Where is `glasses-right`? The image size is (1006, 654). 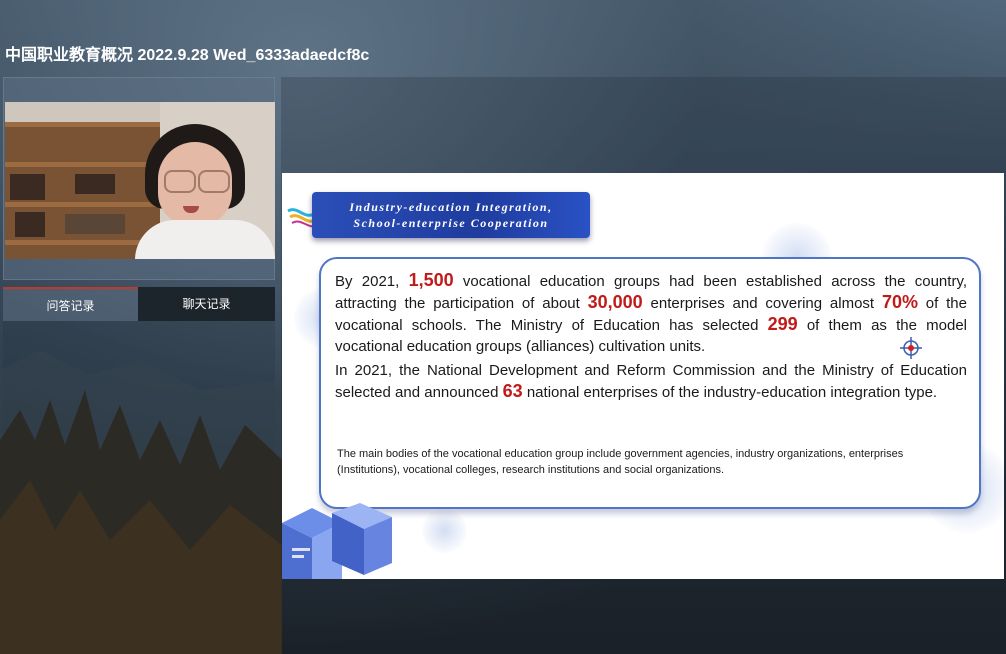 glasses-right is located at coordinates (214, 181).